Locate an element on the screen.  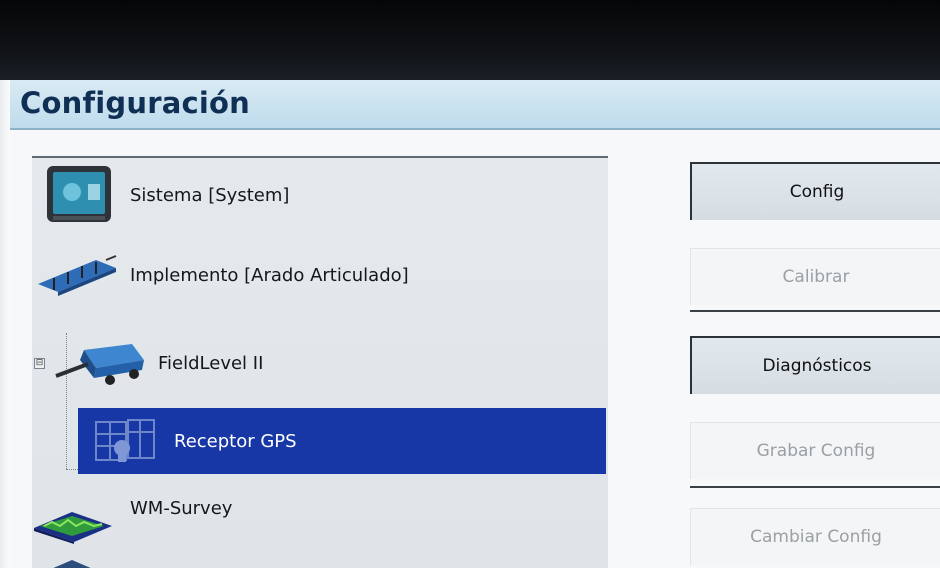
device-bezel-left is located at coordinates (5, 324).